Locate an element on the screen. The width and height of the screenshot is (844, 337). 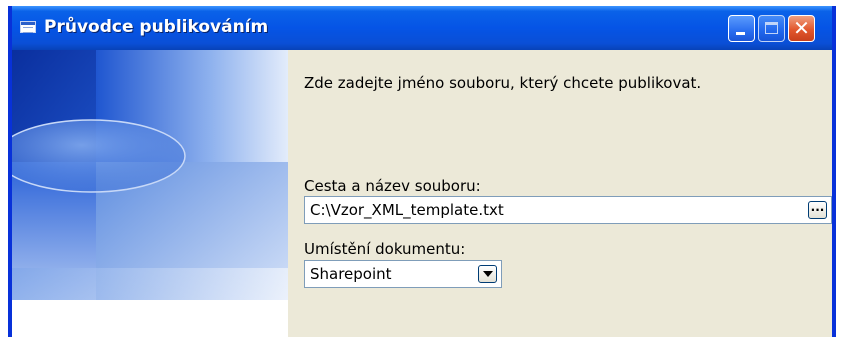
minimize-icon is located at coordinates (740, 33).